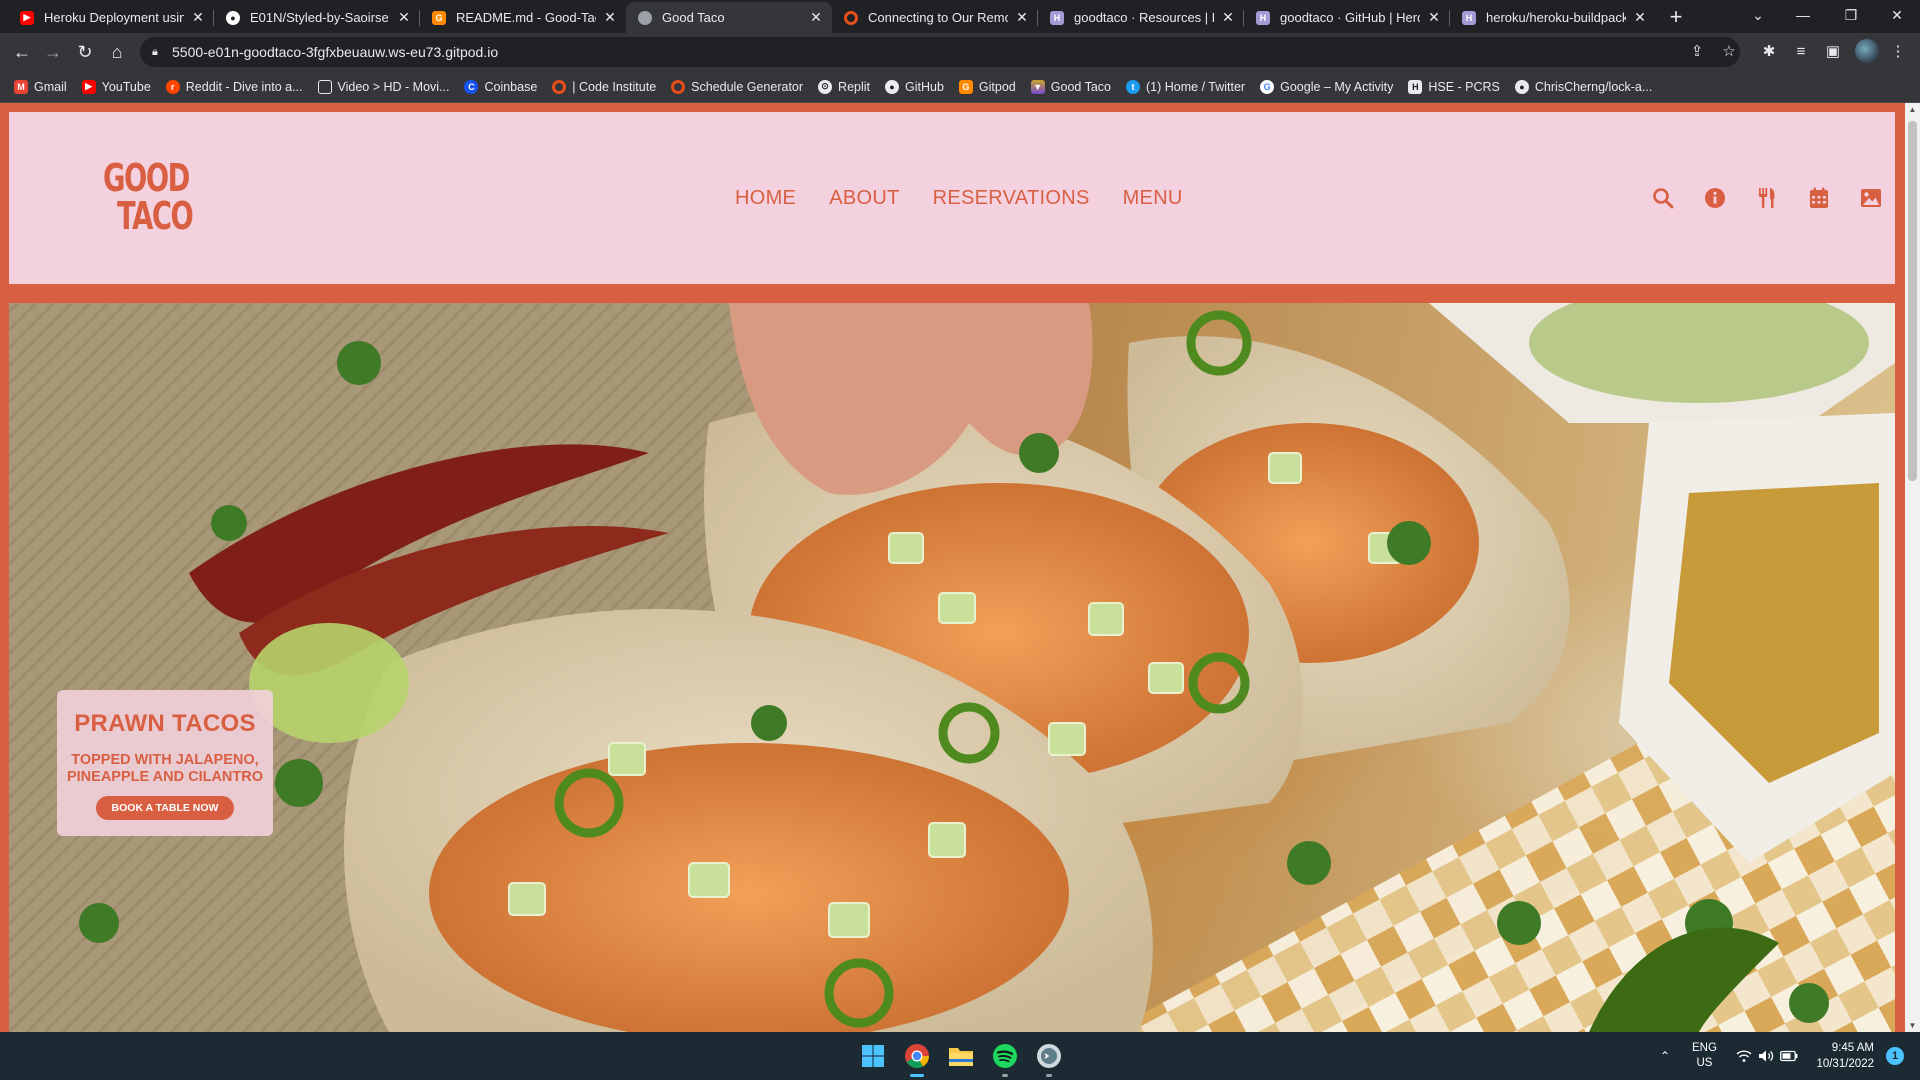 The image size is (1920, 1080). Describe the element at coordinates (1133, 86) in the screenshot. I see `twitter-icon: t` at that location.